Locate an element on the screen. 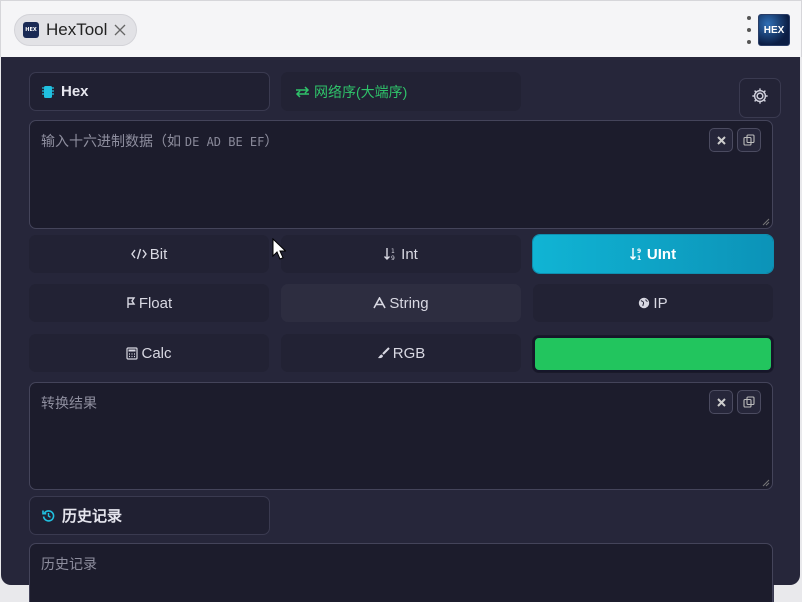  app-logo: HEX is located at coordinates (774, 30).